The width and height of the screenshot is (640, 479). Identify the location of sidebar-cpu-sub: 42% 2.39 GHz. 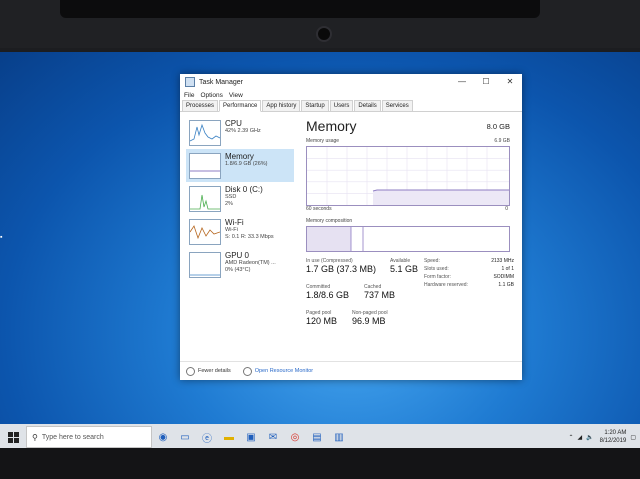
(243, 131).